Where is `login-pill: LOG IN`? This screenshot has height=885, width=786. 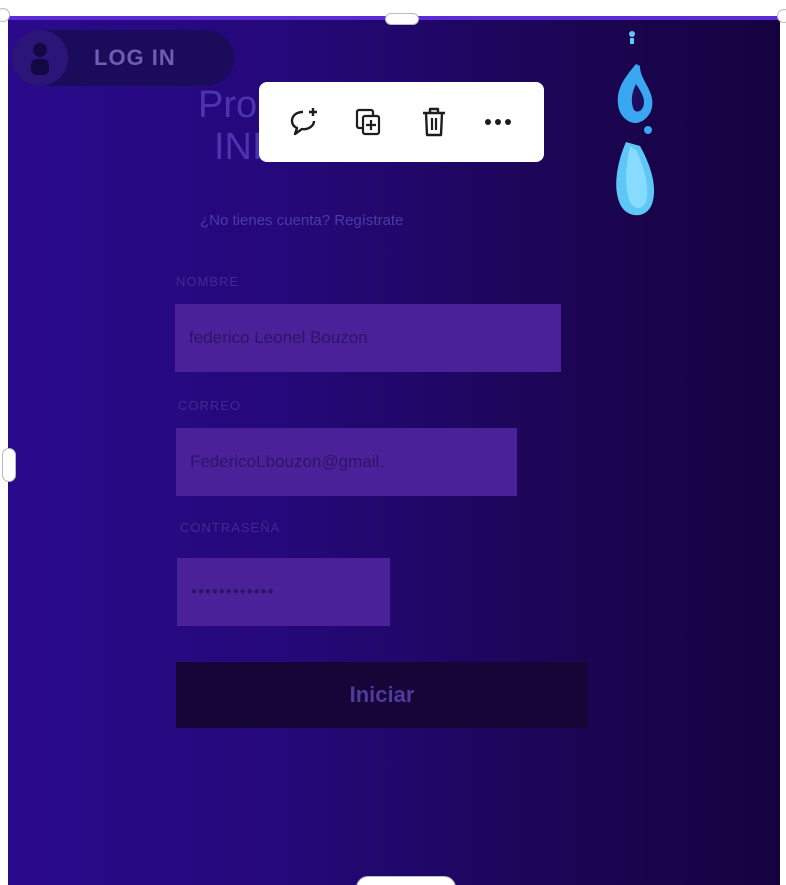
login-pill: LOG IN is located at coordinates (123, 58).